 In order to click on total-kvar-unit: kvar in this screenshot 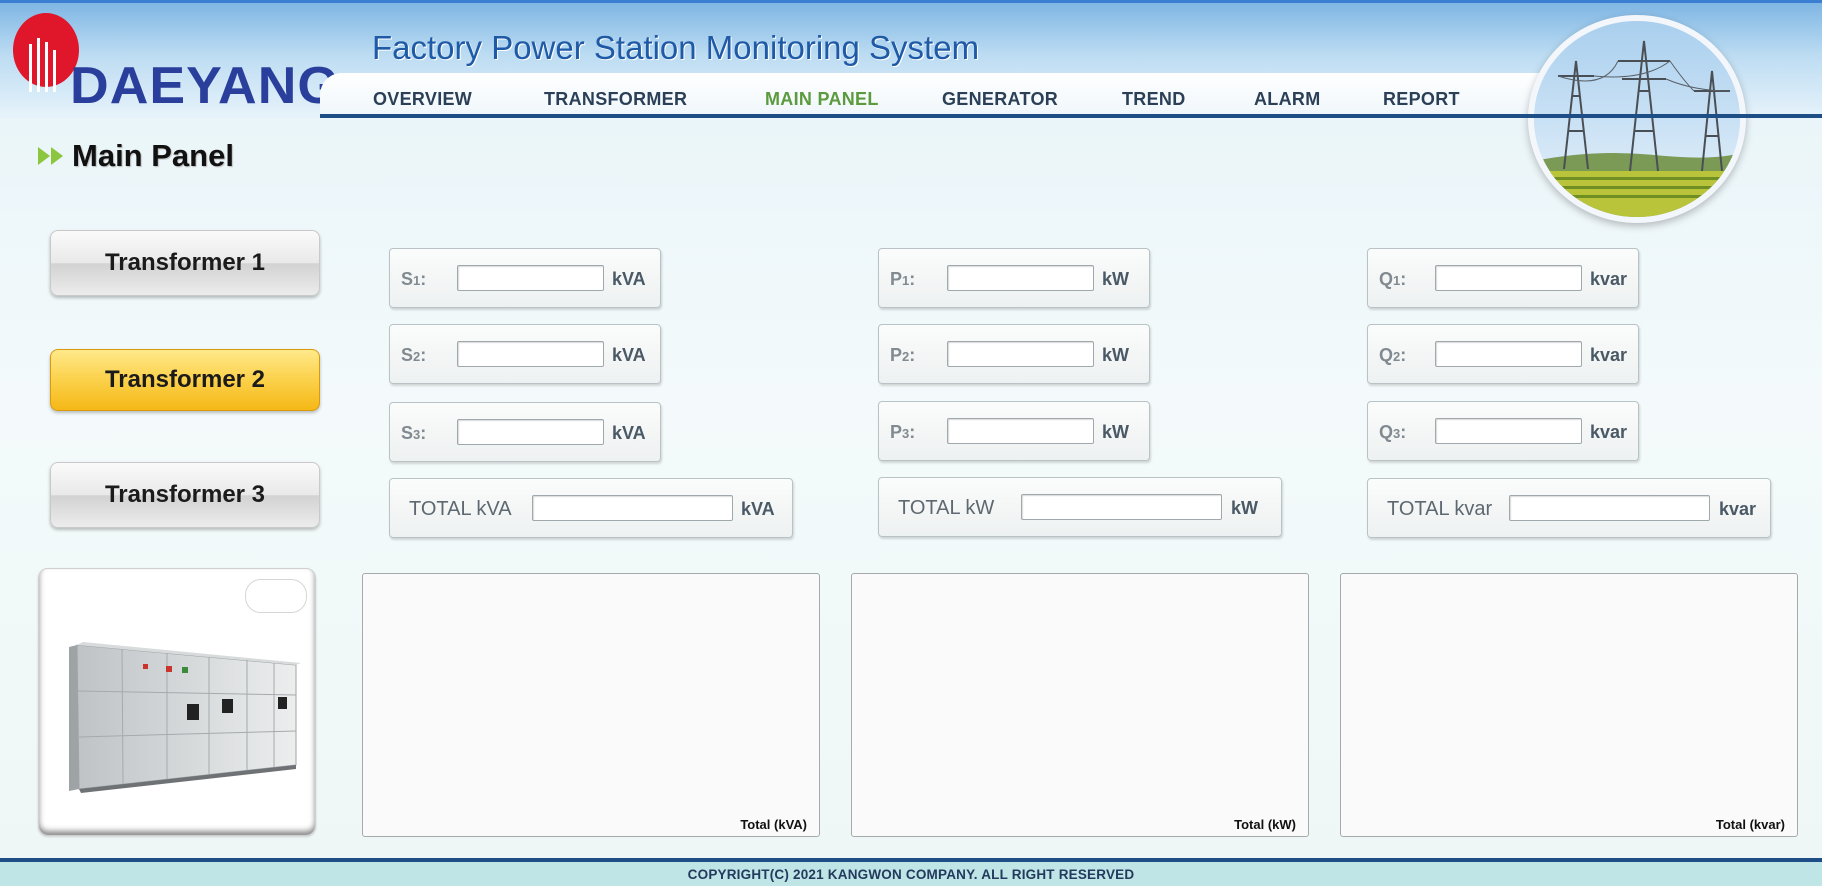, I will do `click(1738, 509)`.